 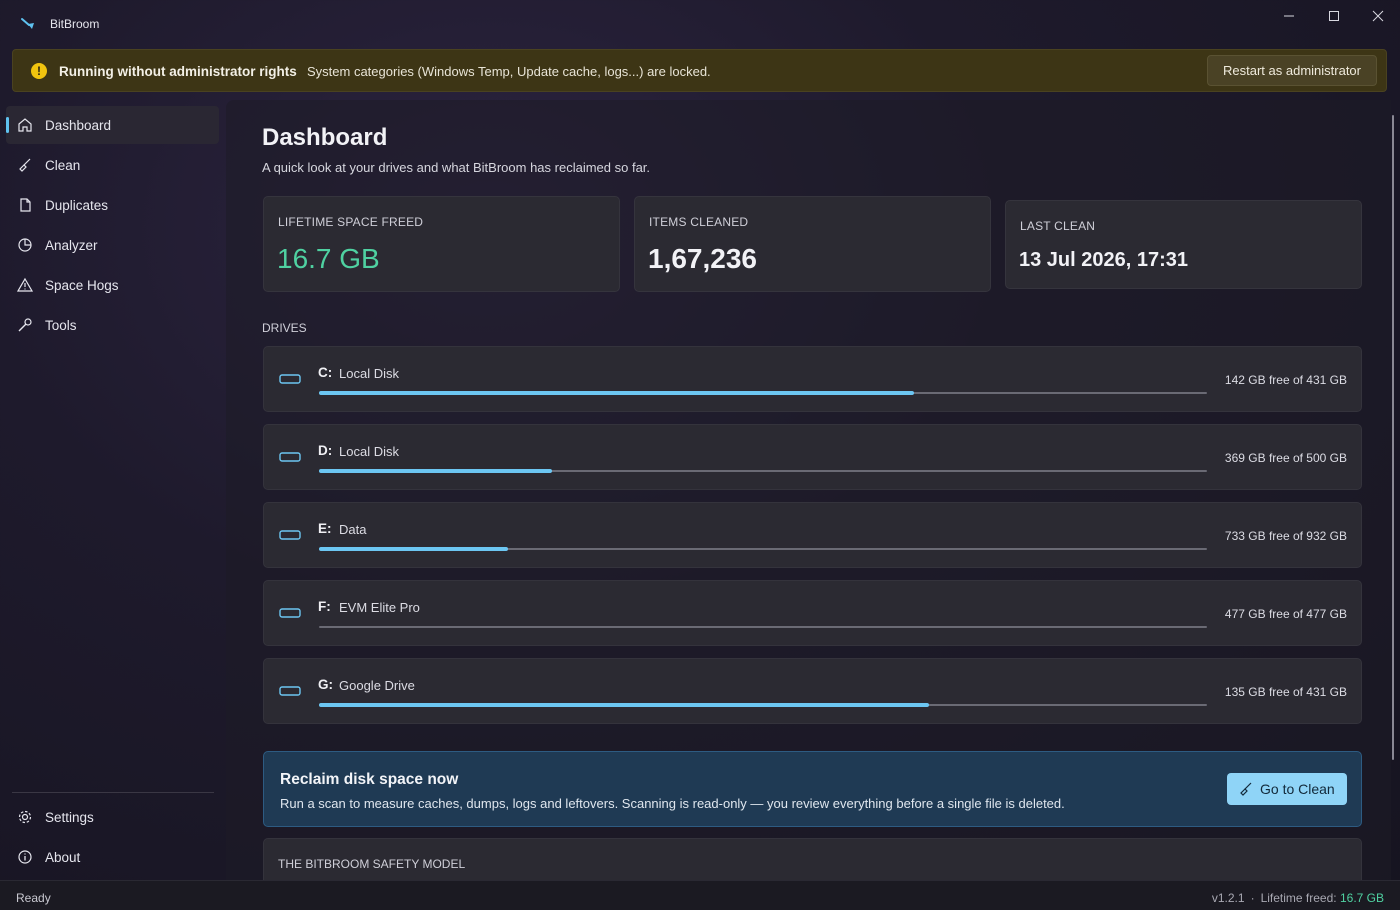 What do you see at coordinates (700, 24) in the screenshot?
I see `title-bar: BitBroom` at bounding box center [700, 24].